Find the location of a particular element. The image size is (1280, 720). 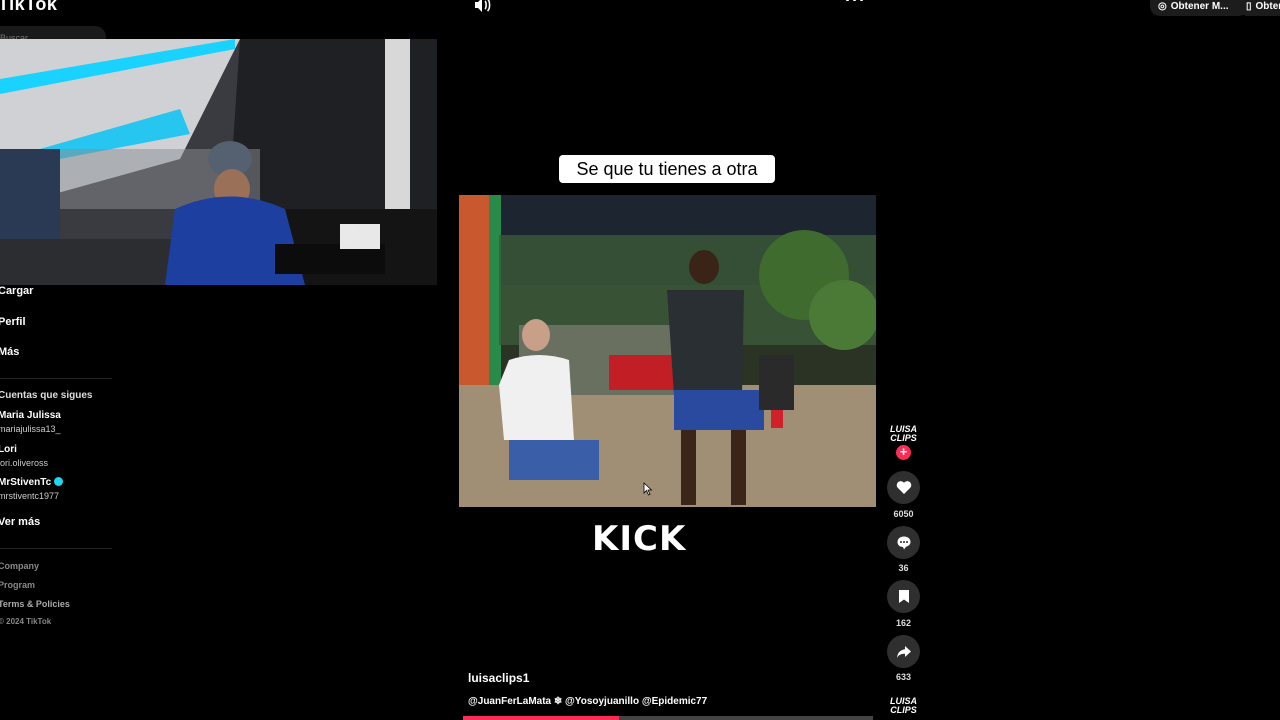

following-name: Lori is located at coordinates (8, 449).